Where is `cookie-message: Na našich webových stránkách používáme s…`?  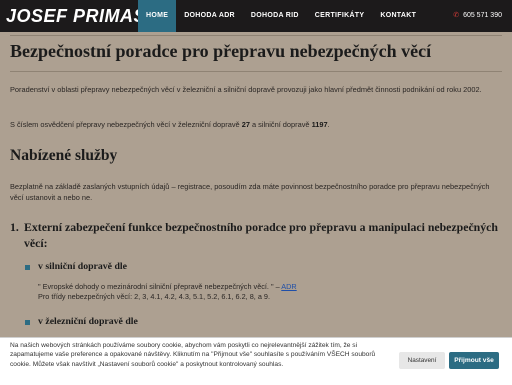 cookie-message: Na našich webových stránkách používáme s… is located at coordinates (193, 355).